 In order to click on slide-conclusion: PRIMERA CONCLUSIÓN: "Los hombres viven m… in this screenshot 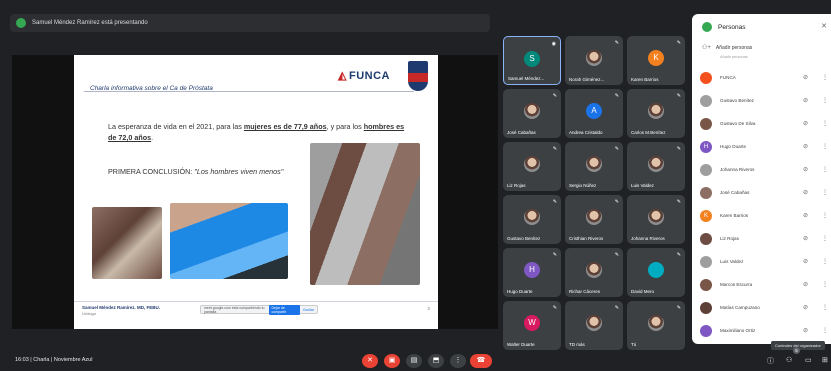, I will do `click(195, 171)`.